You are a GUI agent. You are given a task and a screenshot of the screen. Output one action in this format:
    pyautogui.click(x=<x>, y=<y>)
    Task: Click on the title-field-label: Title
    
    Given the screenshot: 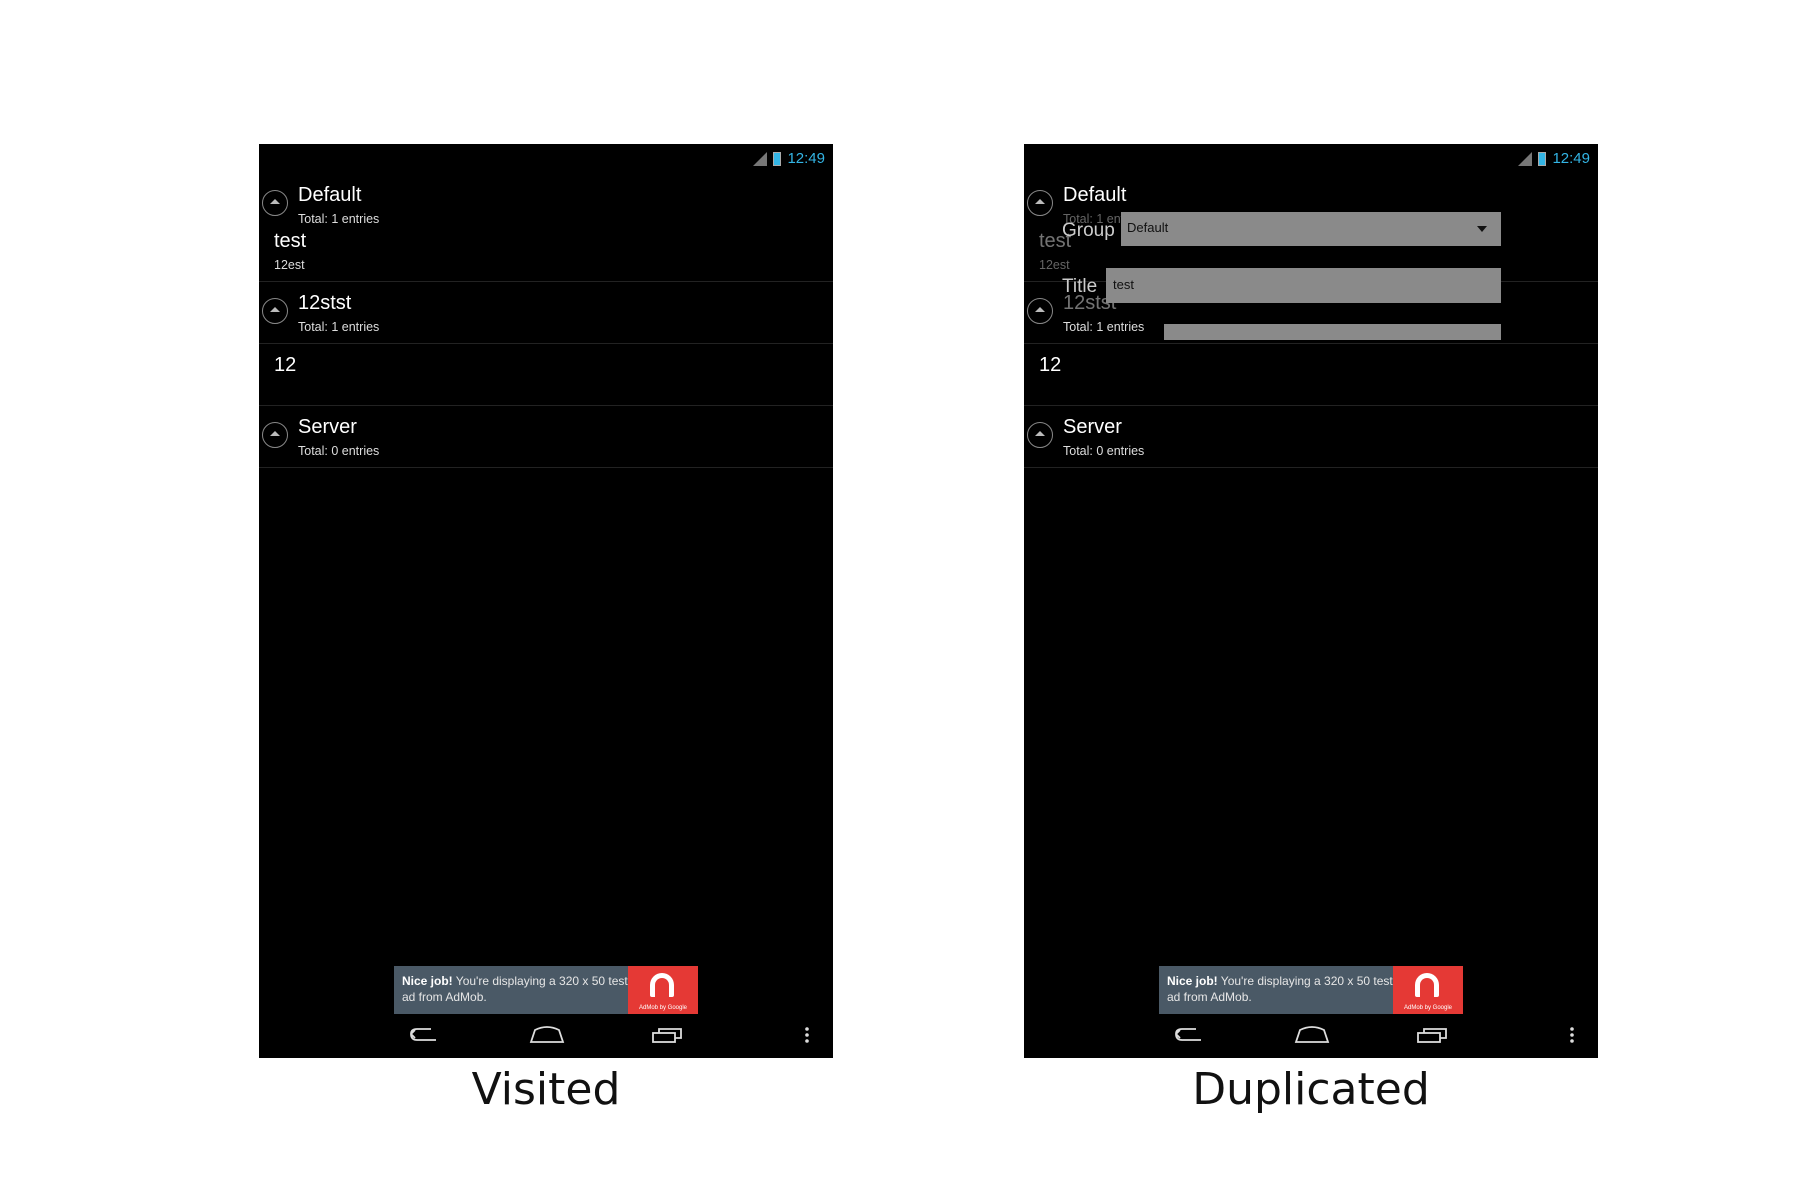 What is the action you would take?
    pyautogui.click(x=1080, y=286)
    